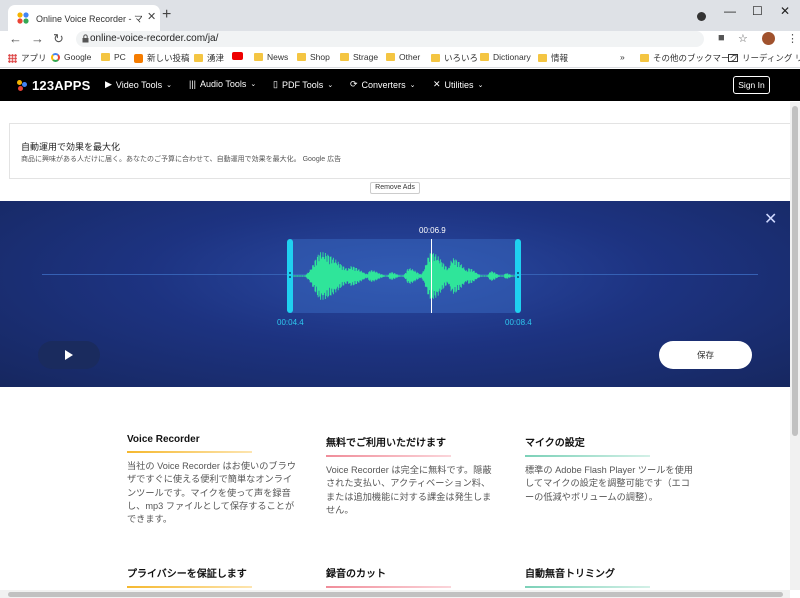 The height and width of the screenshot is (598, 800). Describe the element at coordinates (15, 38) in the screenshot. I see `back-arrow-icon: ←` at that location.